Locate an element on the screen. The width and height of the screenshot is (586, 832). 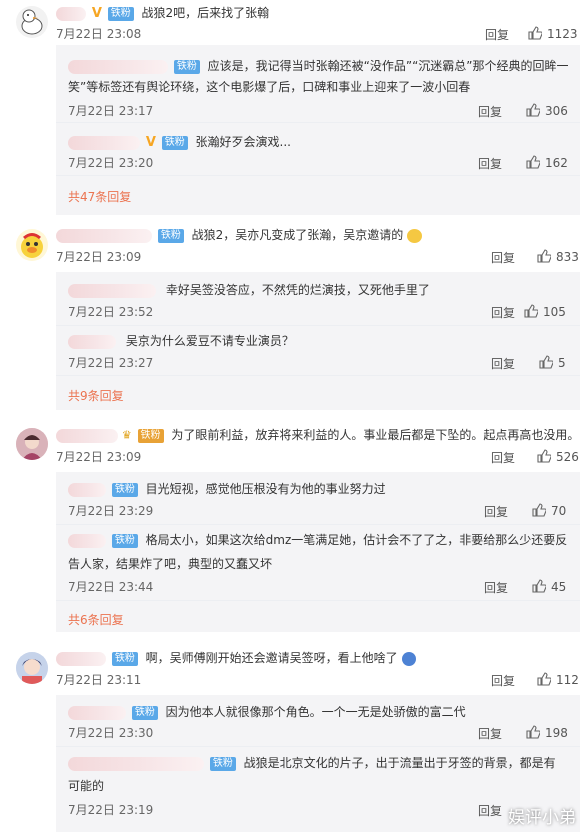
comment-text: 啊，吴师傅刚开始还会邀请吴签呀，看上他啥了 is located at coordinates (271, 658).